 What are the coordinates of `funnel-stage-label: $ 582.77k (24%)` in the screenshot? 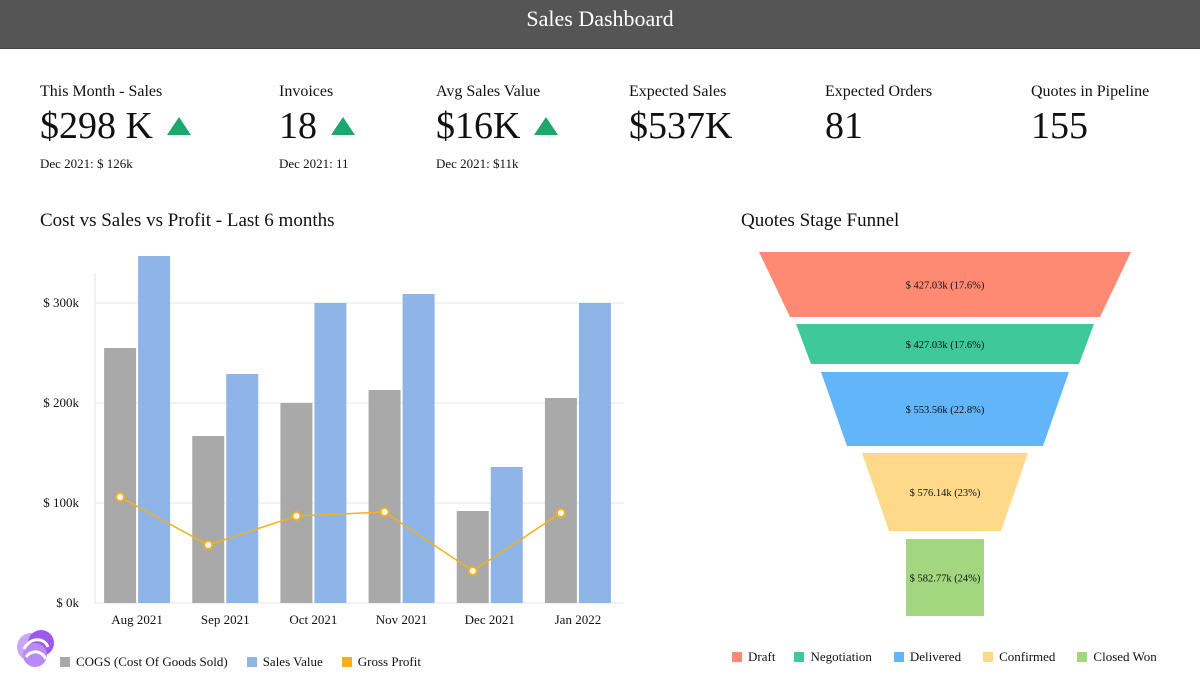 It's located at (945, 579).